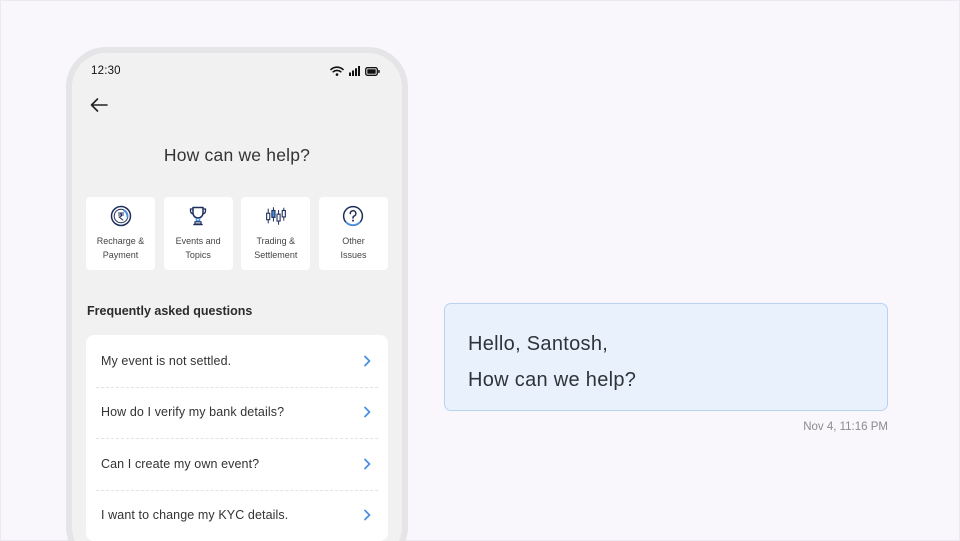 This screenshot has height=541, width=960. What do you see at coordinates (372, 71) in the screenshot?
I see `battery-icon` at bounding box center [372, 71].